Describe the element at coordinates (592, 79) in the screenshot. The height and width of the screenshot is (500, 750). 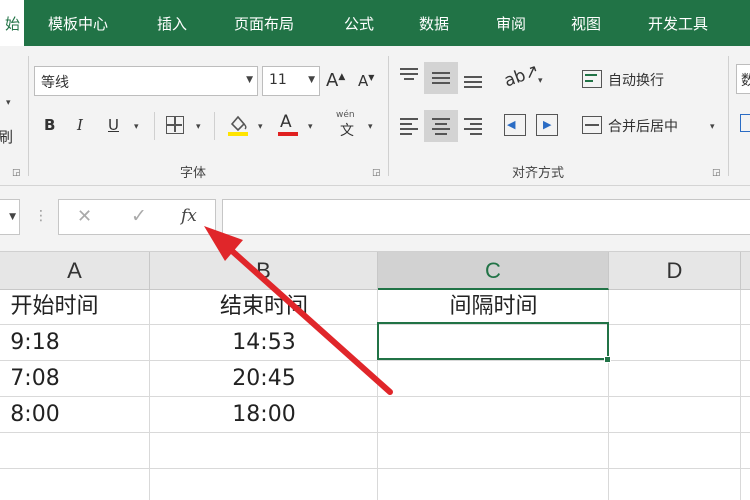
I see `wrap-text-icon` at that location.